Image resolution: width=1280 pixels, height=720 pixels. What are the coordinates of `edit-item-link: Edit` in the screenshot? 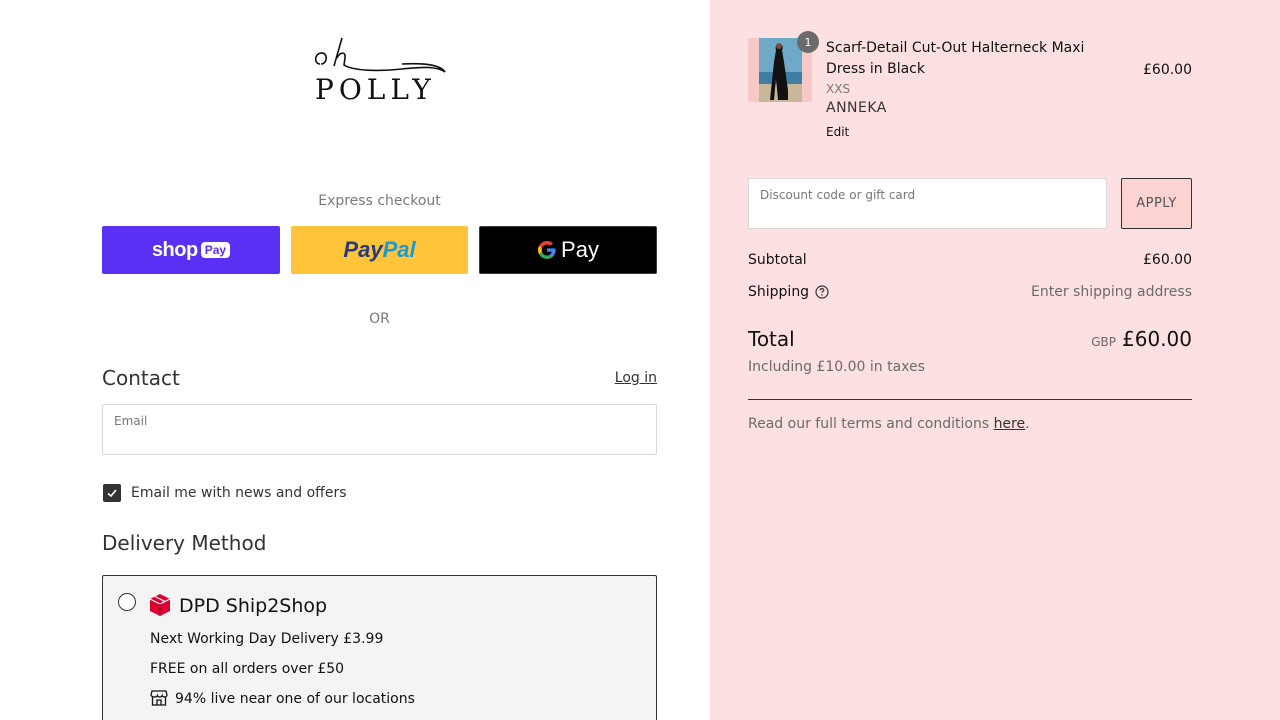 It's located at (837, 132).